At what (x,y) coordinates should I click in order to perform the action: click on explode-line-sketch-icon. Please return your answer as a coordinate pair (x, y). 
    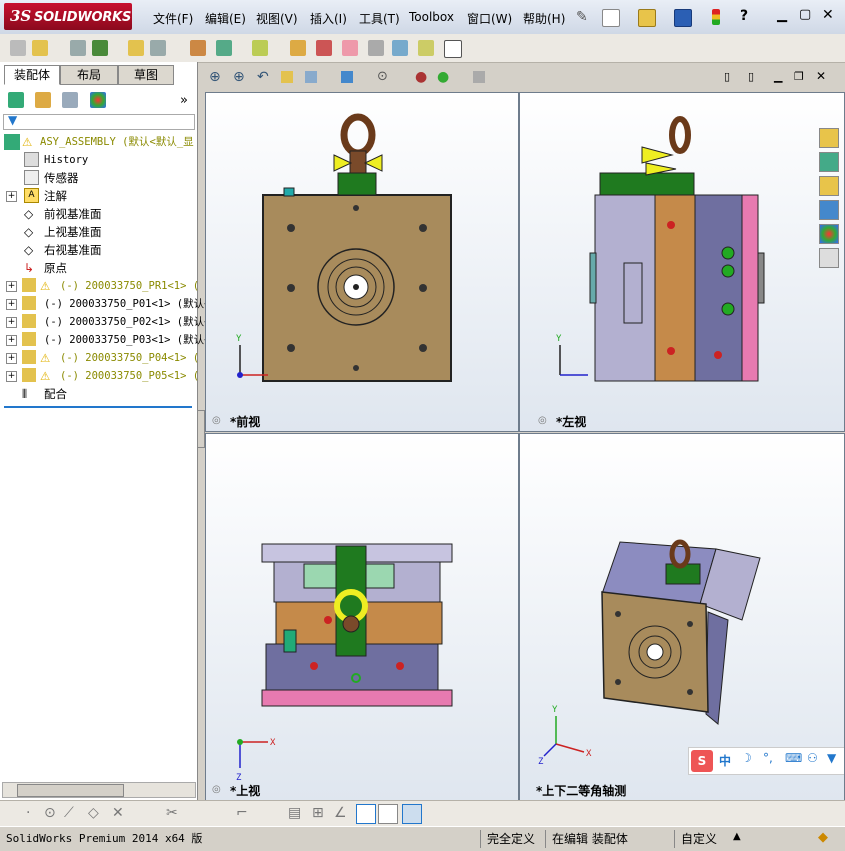
    Looking at the image, I should click on (376, 48).